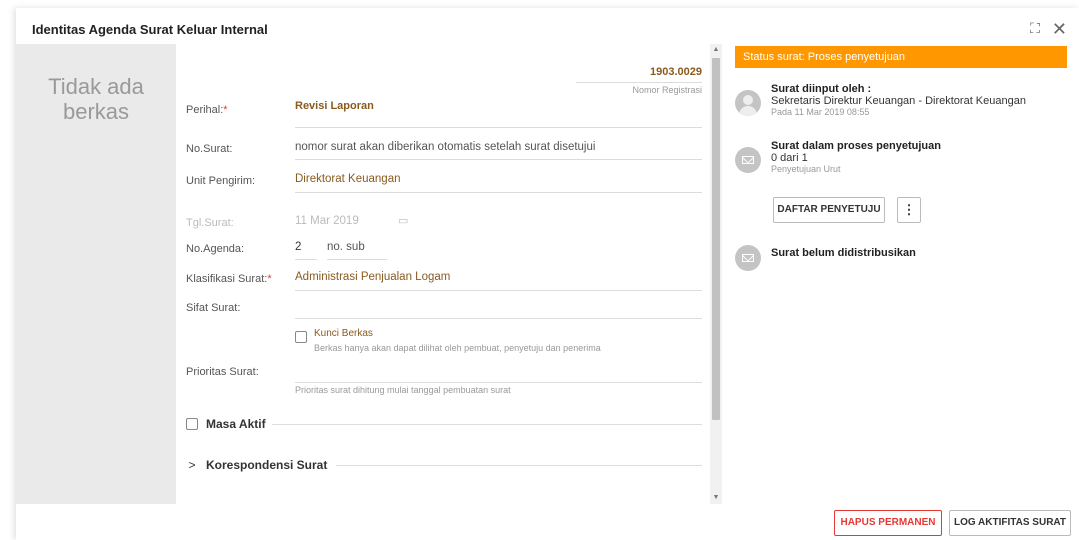 This screenshot has width=1079, height=540. What do you see at coordinates (498, 192) in the screenshot?
I see `unit-pengirim-underline` at bounding box center [498, 192].